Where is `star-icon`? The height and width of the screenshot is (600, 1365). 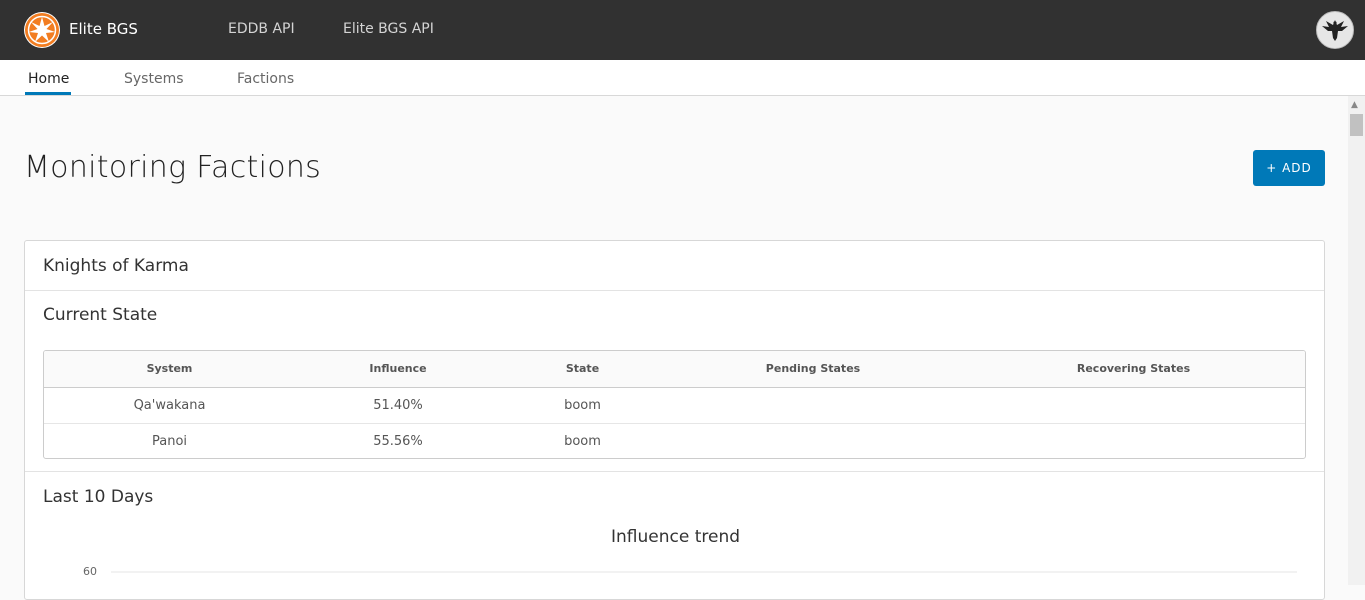
star-icon is located at coordinates (42, 30).